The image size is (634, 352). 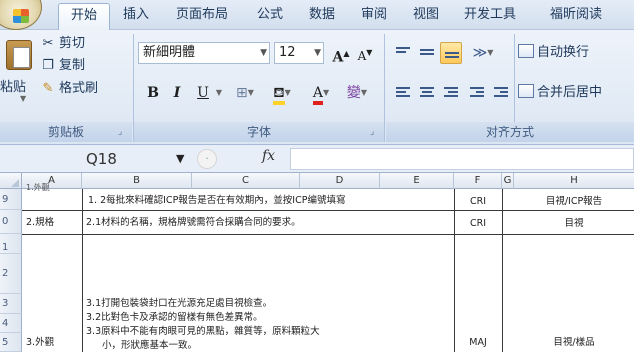 What do you see at coordinates (11, 274) in the screenshot?
I see `row-header: 2` at bounding box center [11, 274].